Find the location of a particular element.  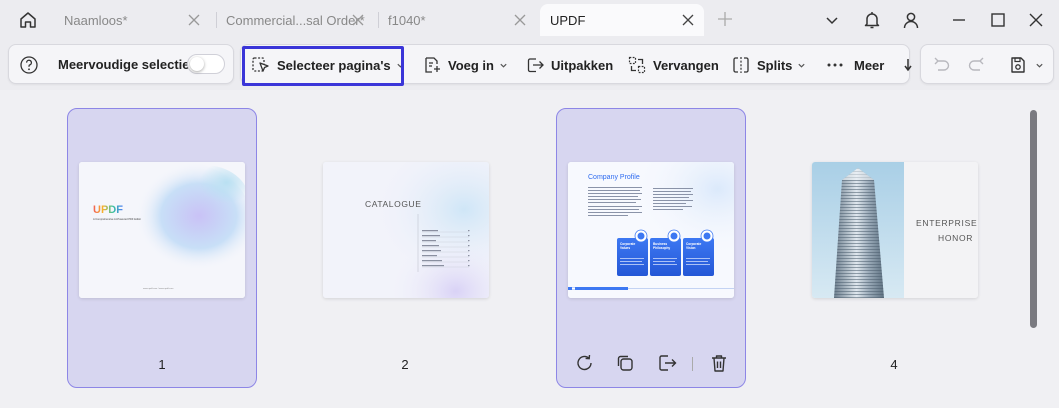

help-icon is located at coordinates (29, 65).